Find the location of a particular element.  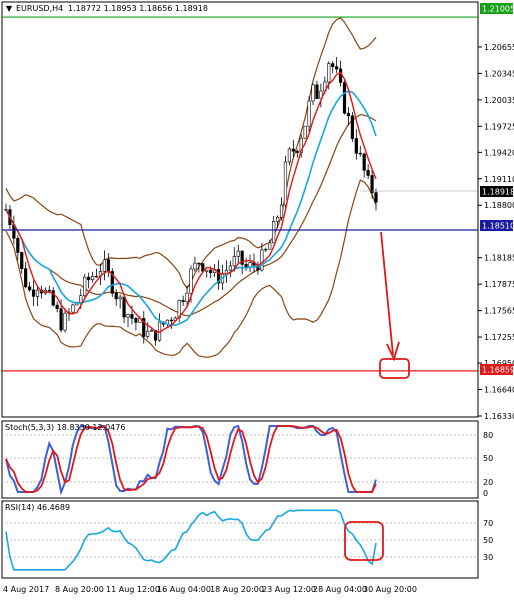

stoch-tick-80: 80 is located at coordinates (488, 435).